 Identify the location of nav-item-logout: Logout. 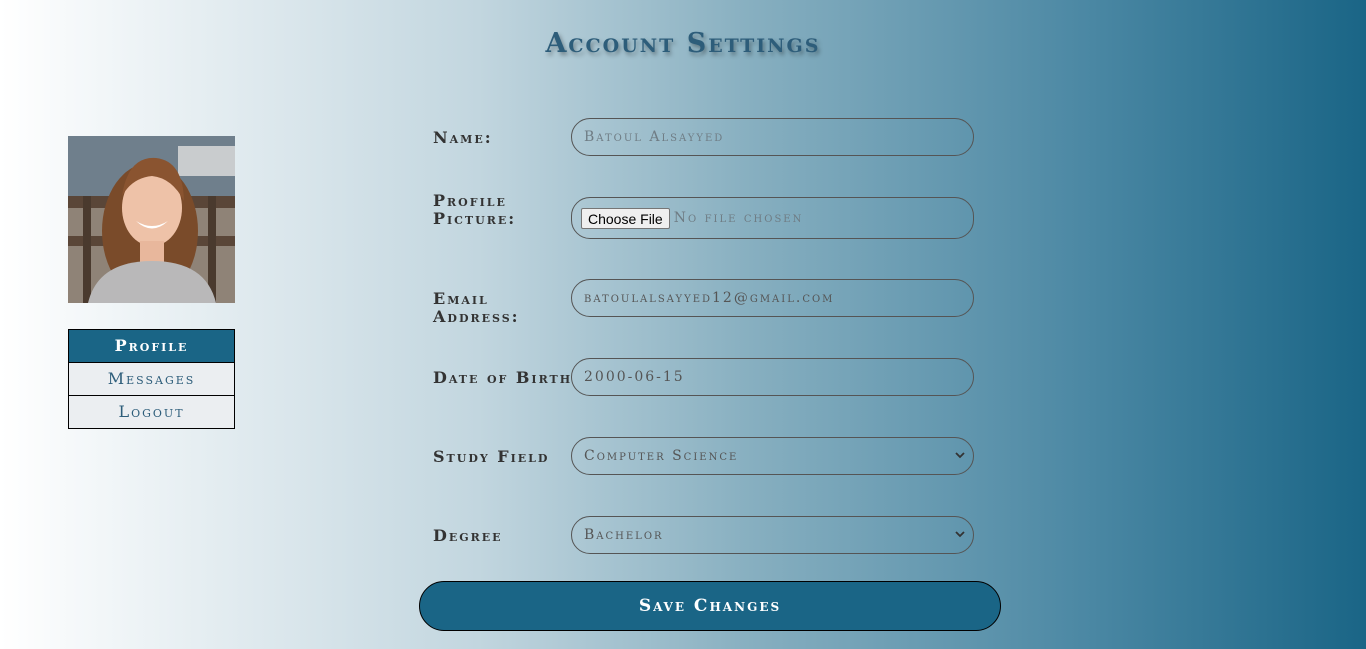
(151, 412).